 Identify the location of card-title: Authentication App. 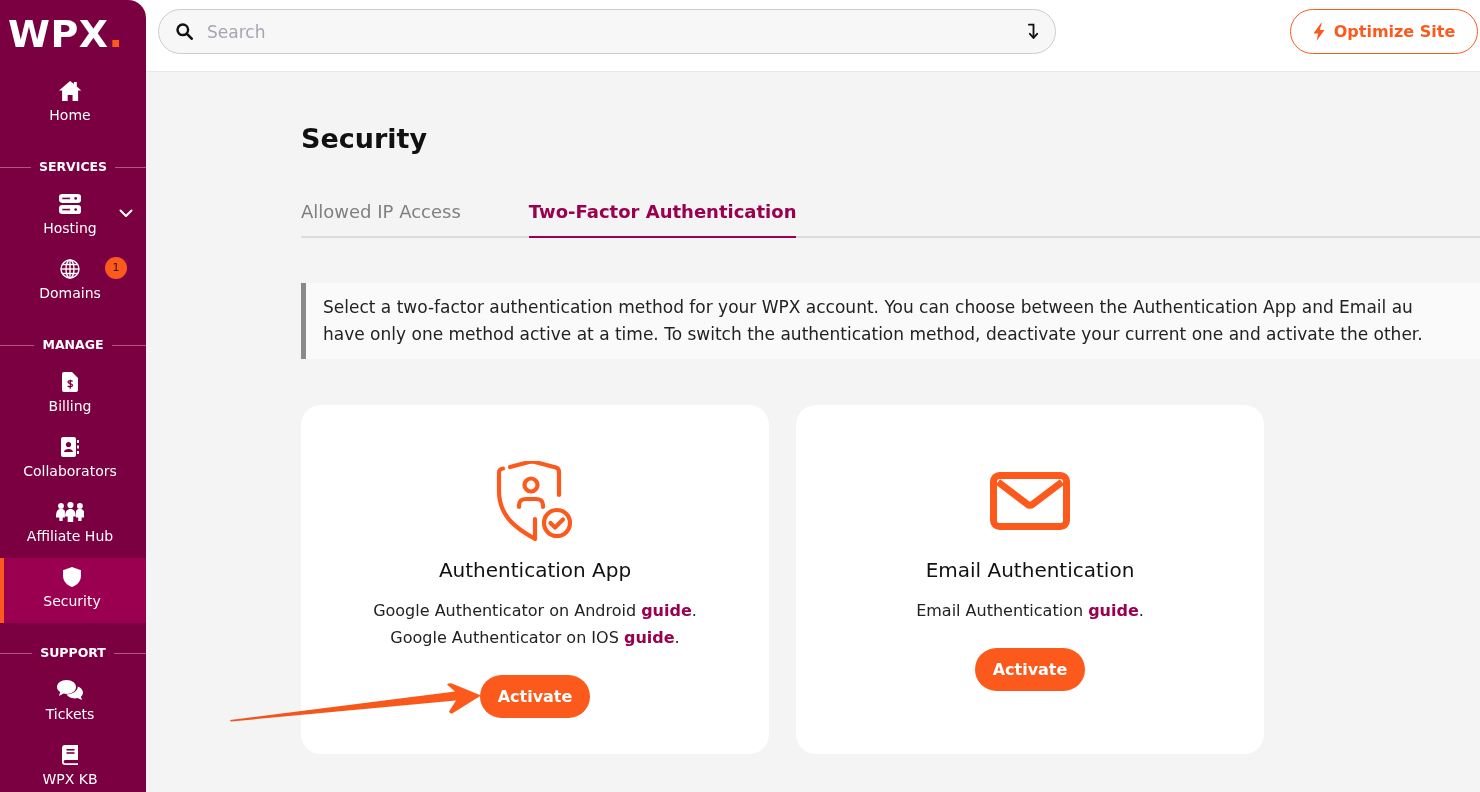
(535, 570).